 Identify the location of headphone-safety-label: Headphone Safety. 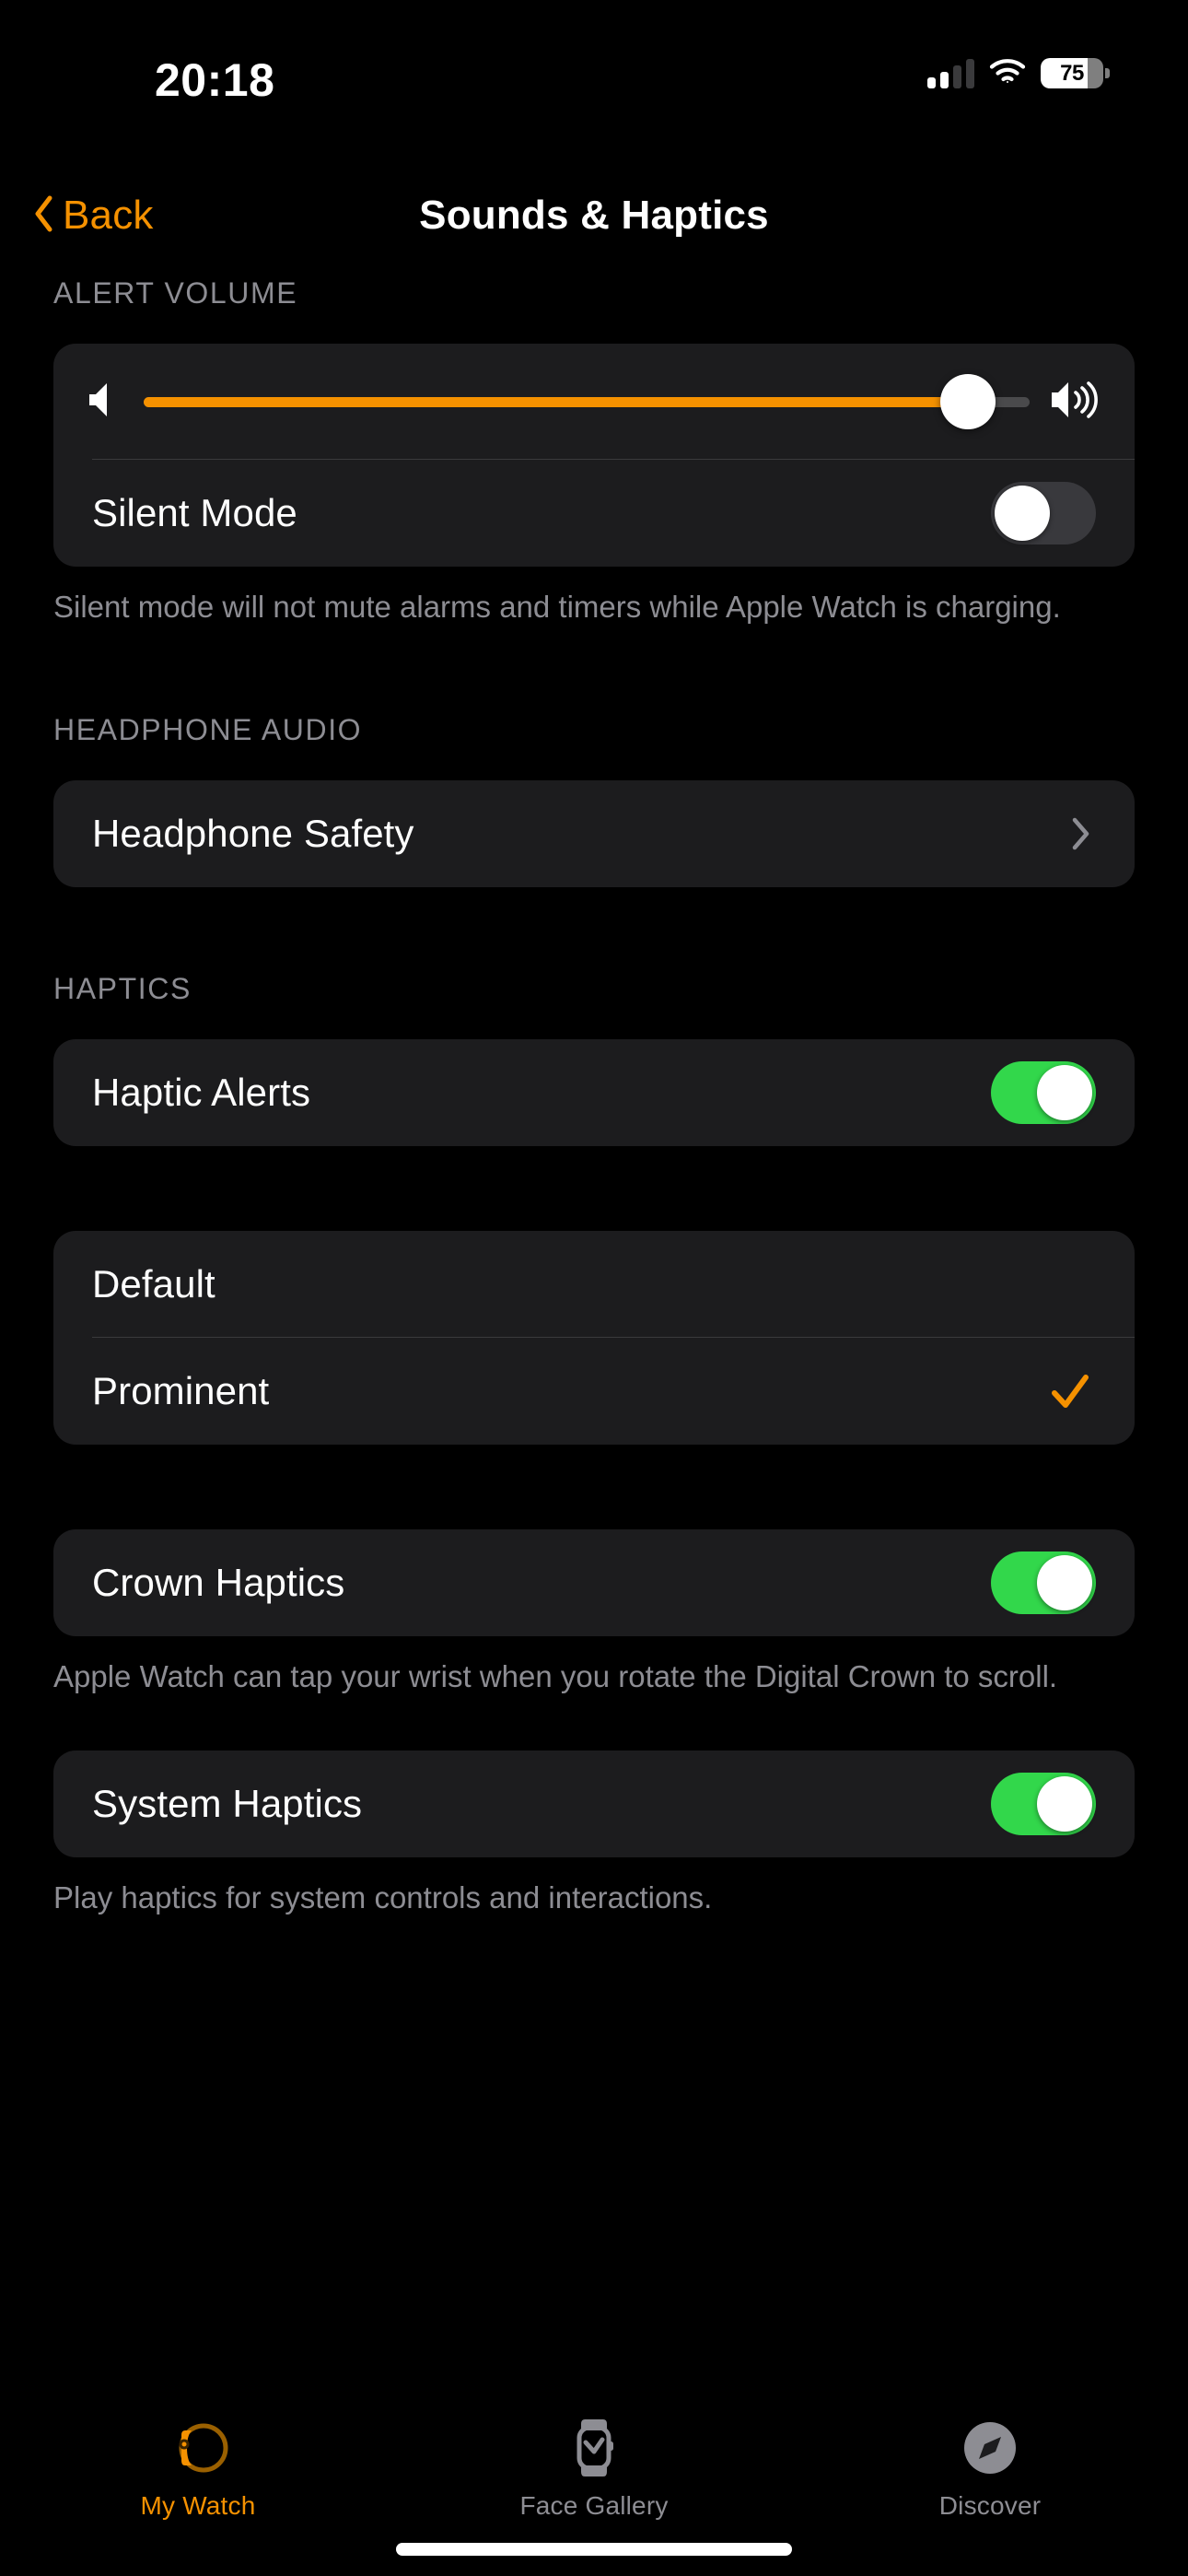
(253, 833).